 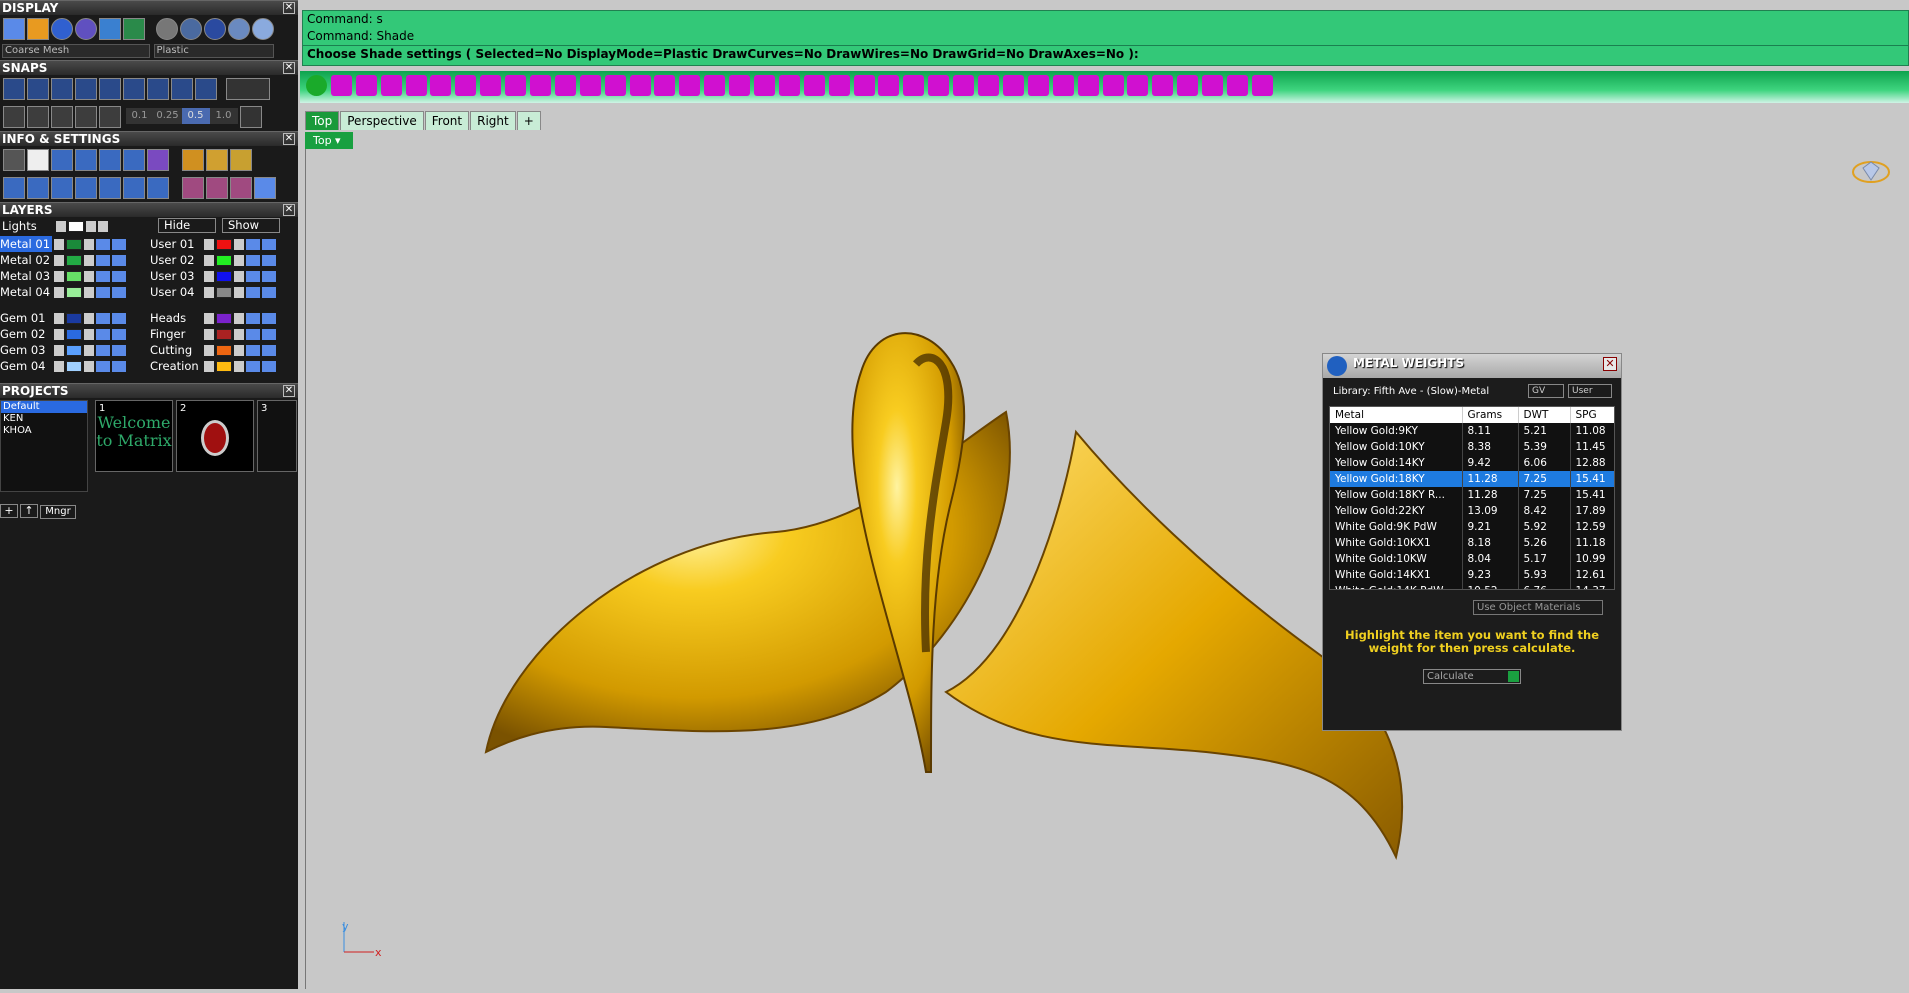 What do you see at coordinates (382, 120) in the screenshot?
I see `tab-perspective: Perspective` at bounding box center [382, 120].